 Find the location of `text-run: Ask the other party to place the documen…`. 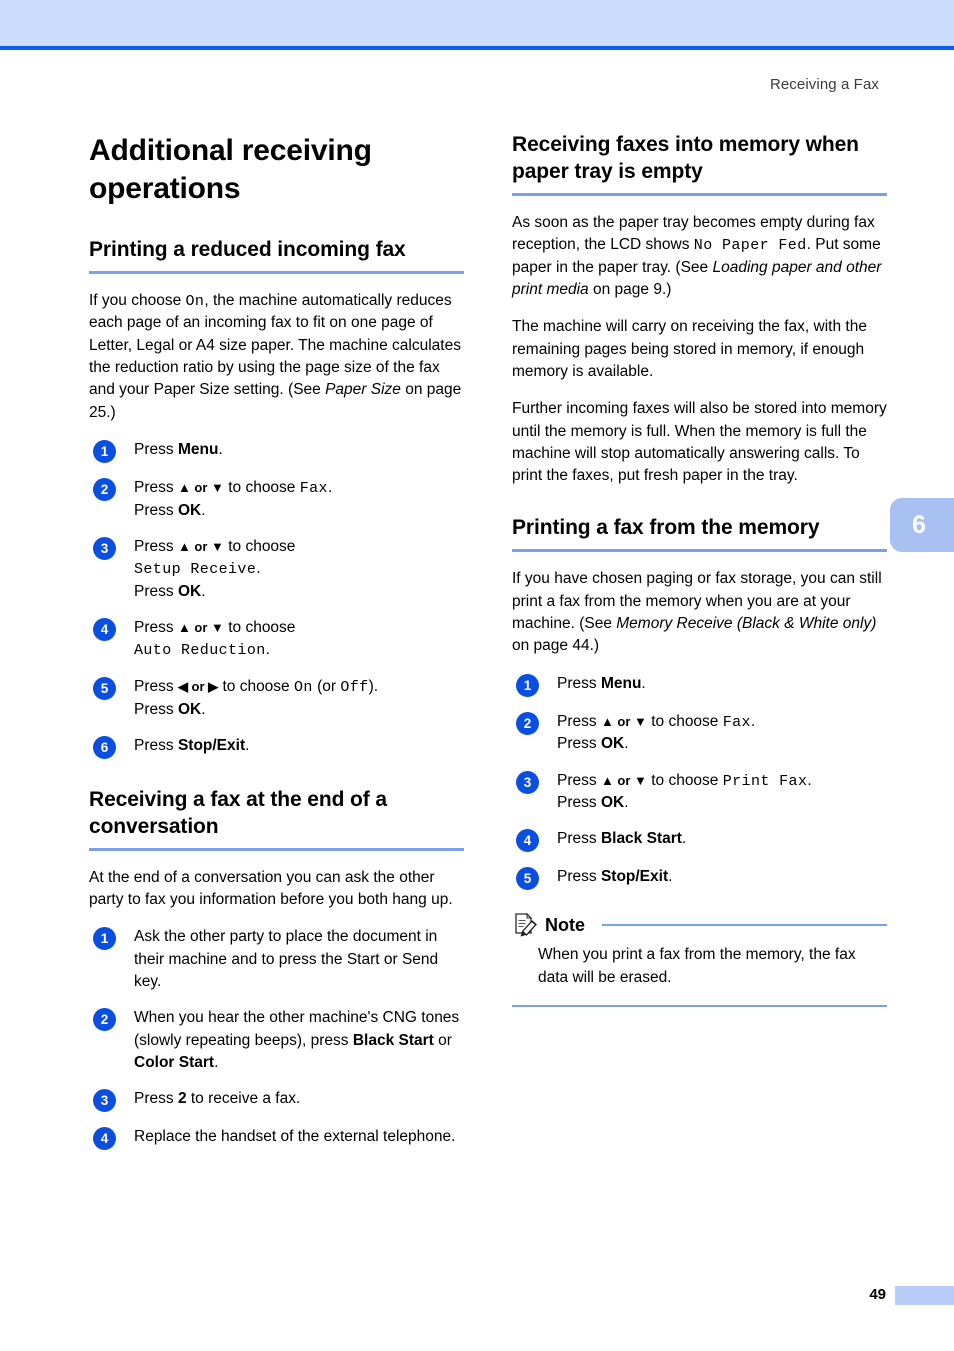

text-run: Ask the other party to place the documen… is located at coordinates (286, 959).